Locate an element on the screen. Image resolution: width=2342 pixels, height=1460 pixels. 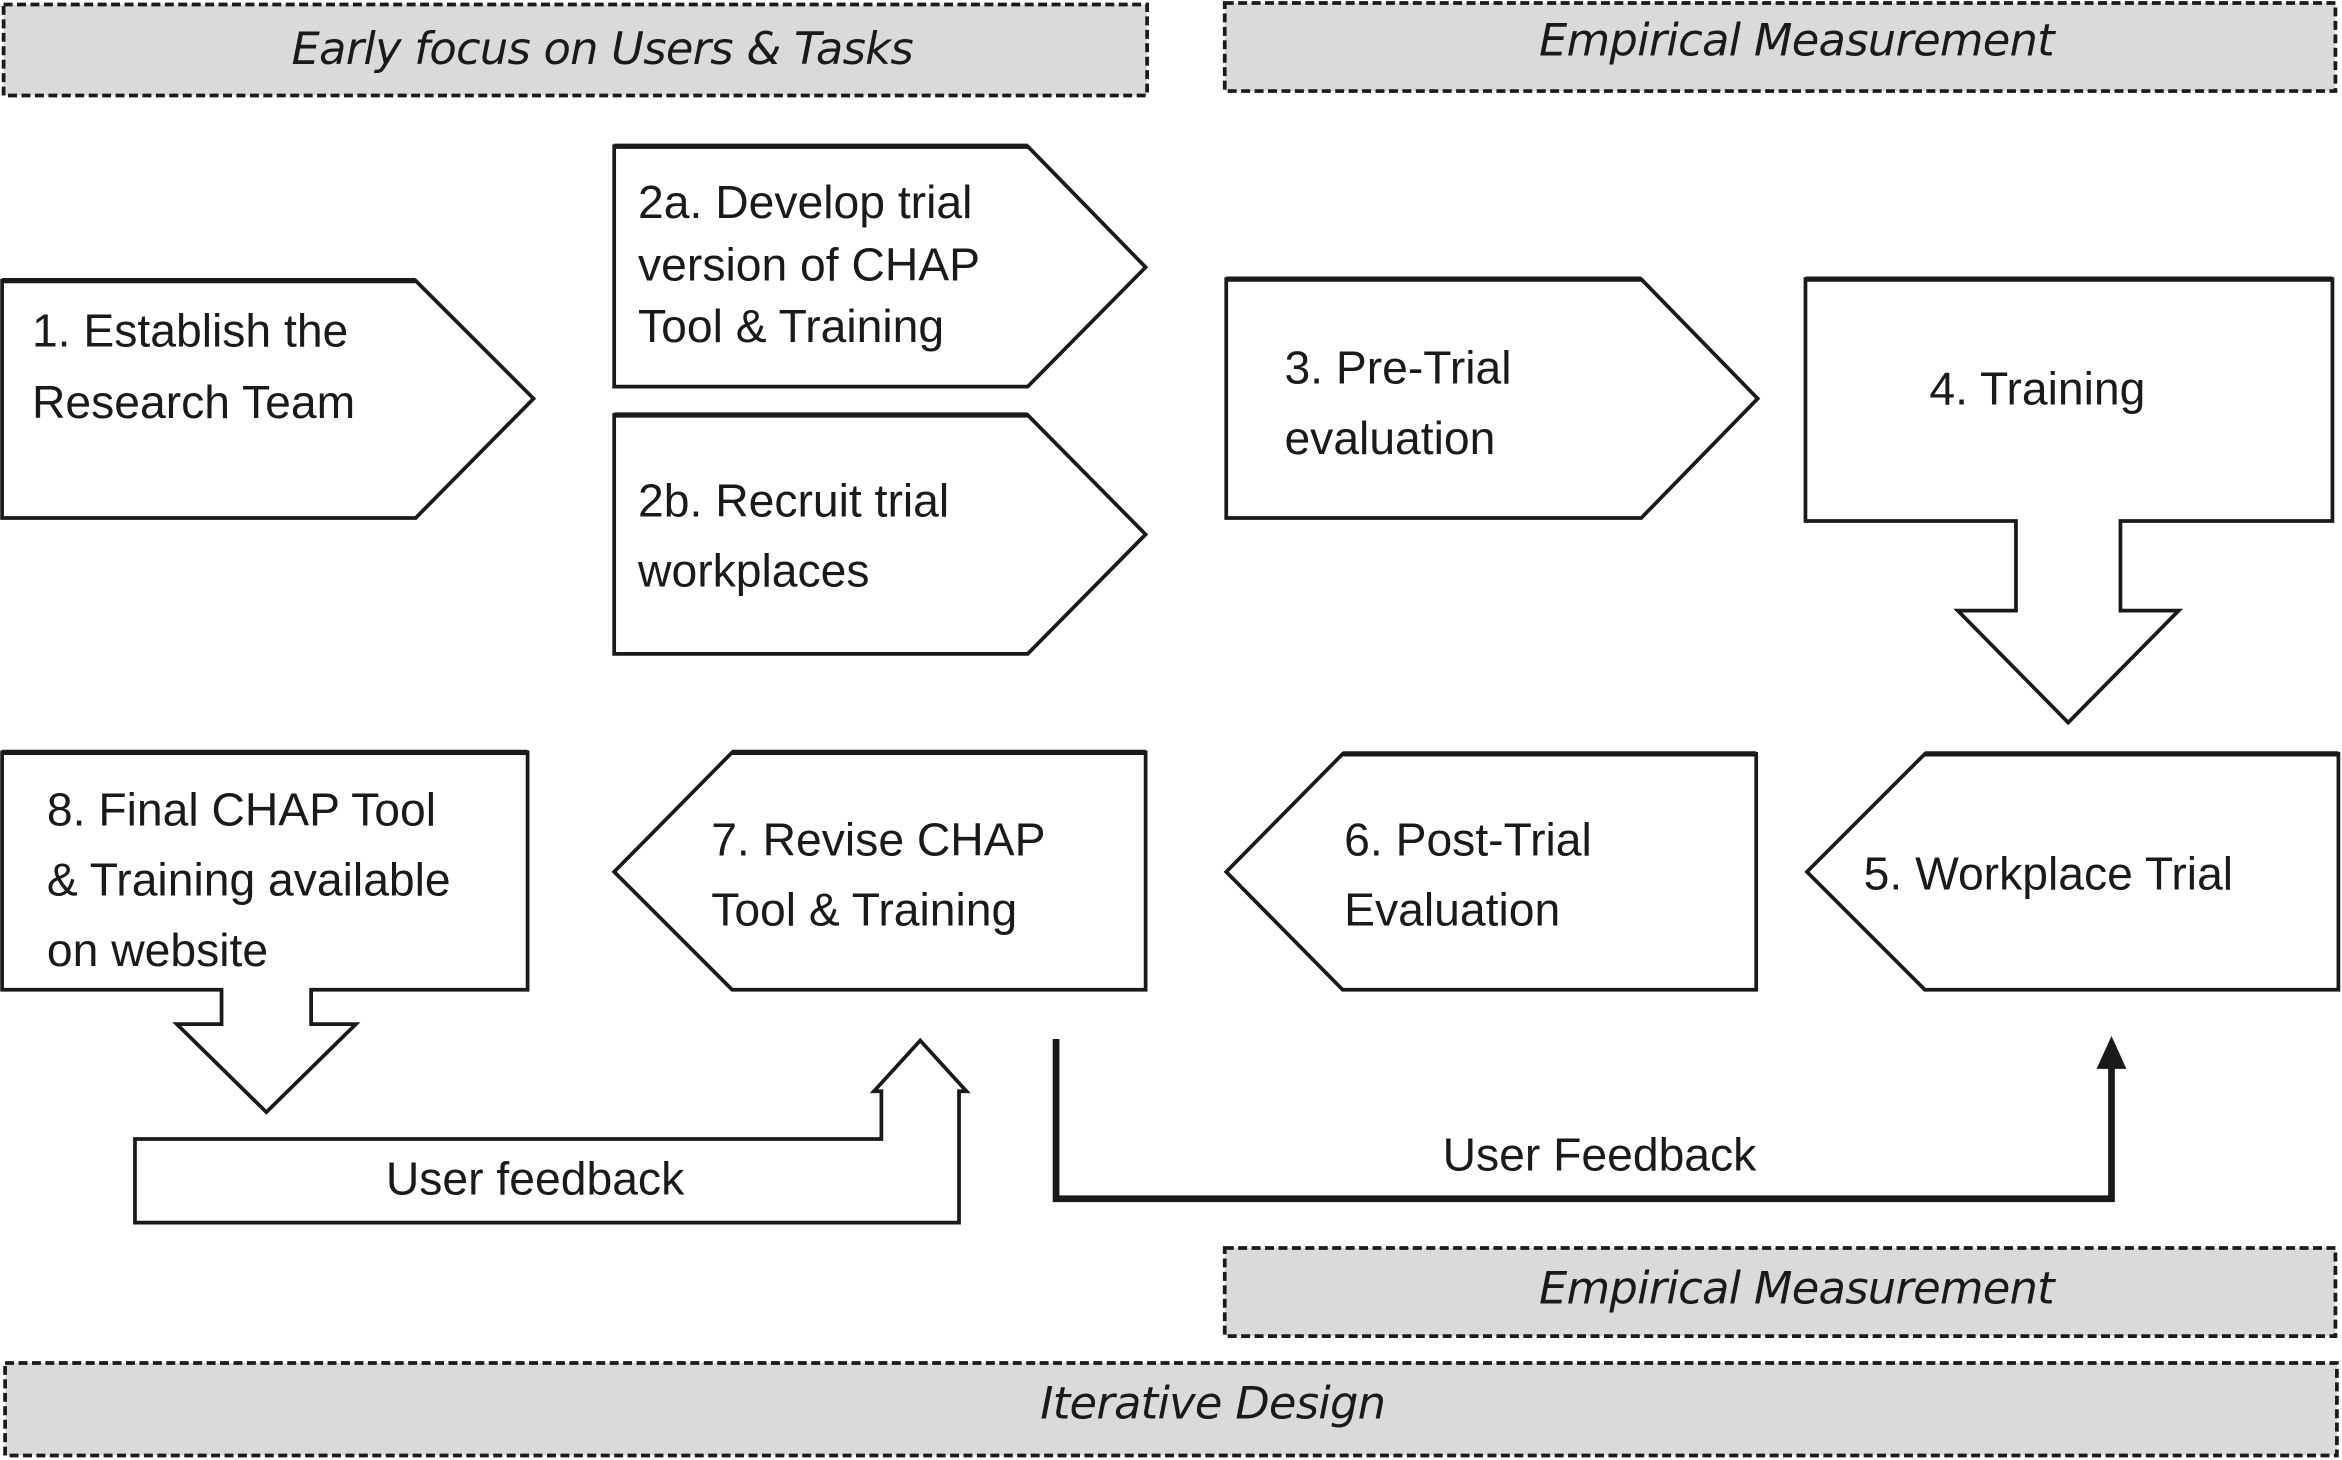
banner-empirical-bottom: Empirical Measurement is located at coordinates (1780, 1292).